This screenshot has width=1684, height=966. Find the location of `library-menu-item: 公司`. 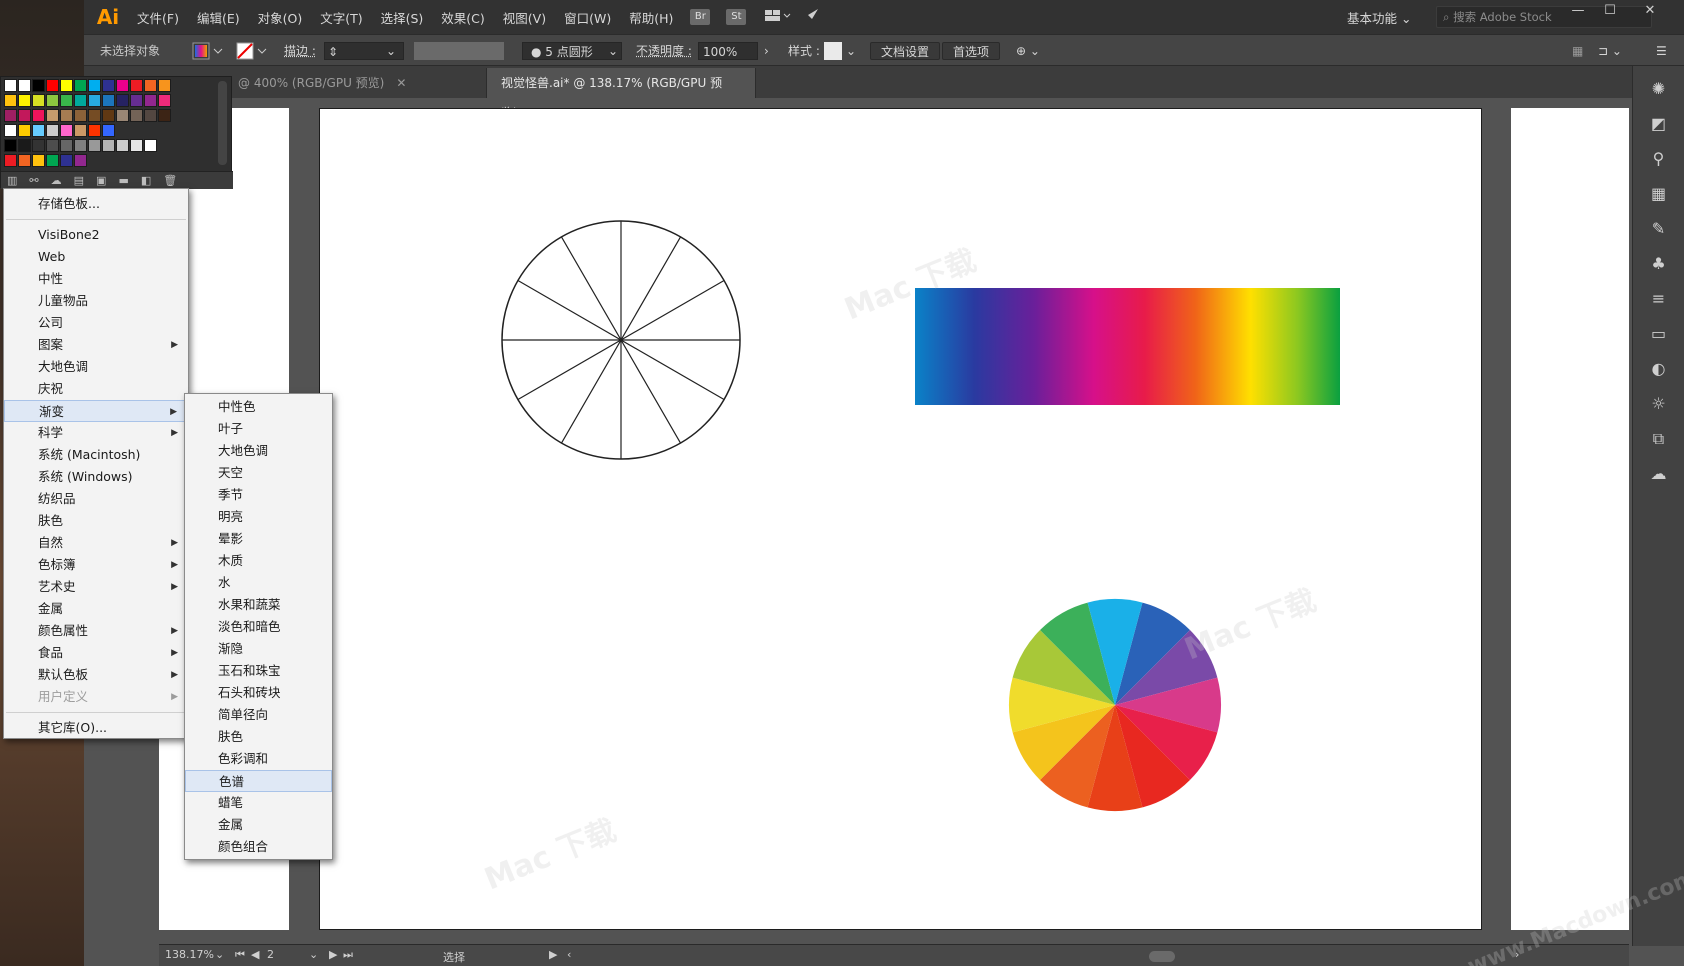

library-menu-item: 公司 is located at coordinates (96, 323).